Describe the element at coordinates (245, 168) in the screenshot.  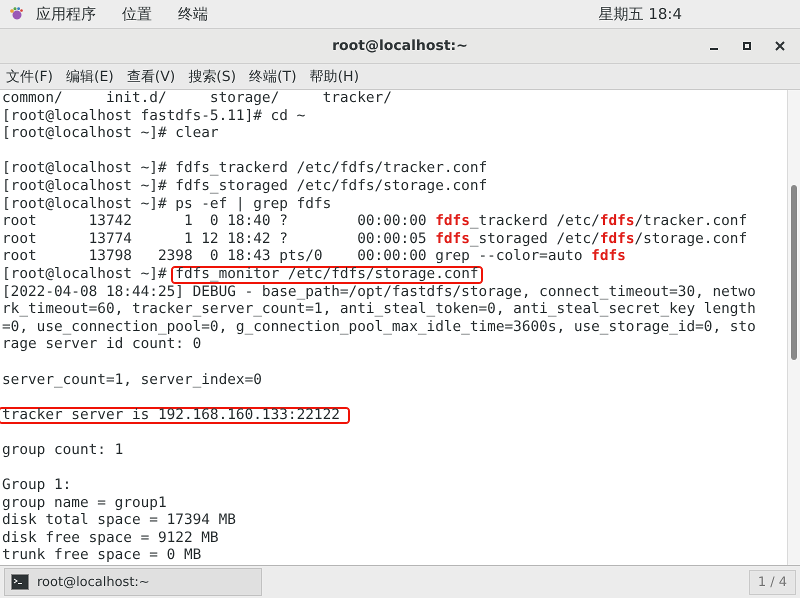
I see `terminal-line: [root@localhost ~]# fdfs_trackerd /etc/fdfs/tracker.conf` at that location.